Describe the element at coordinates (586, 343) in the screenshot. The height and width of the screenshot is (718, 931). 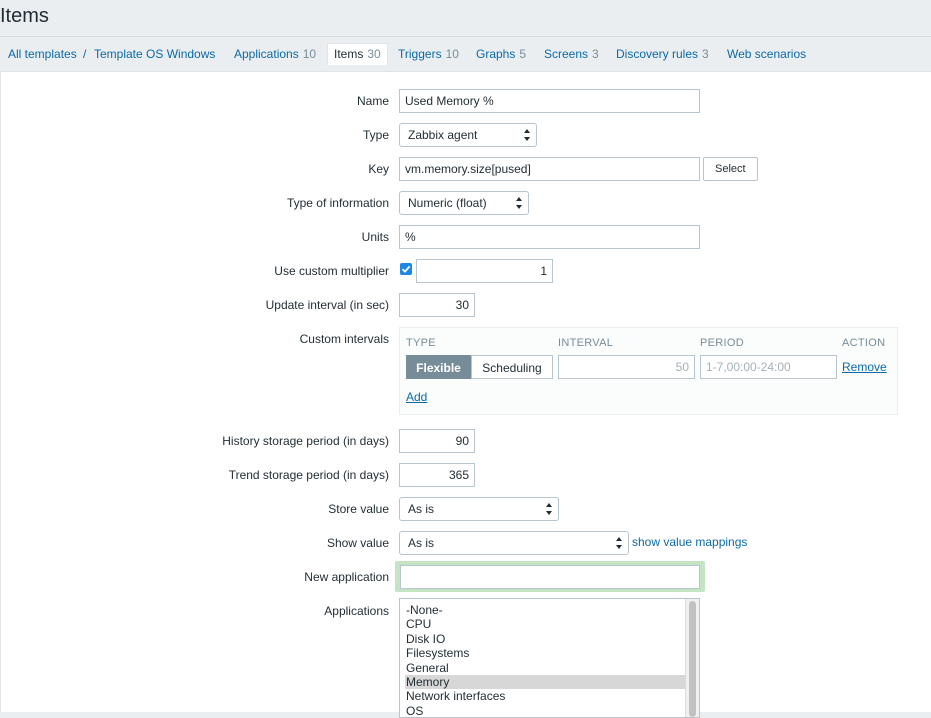
I see `col-interval-header: INTERVAL` at that location.